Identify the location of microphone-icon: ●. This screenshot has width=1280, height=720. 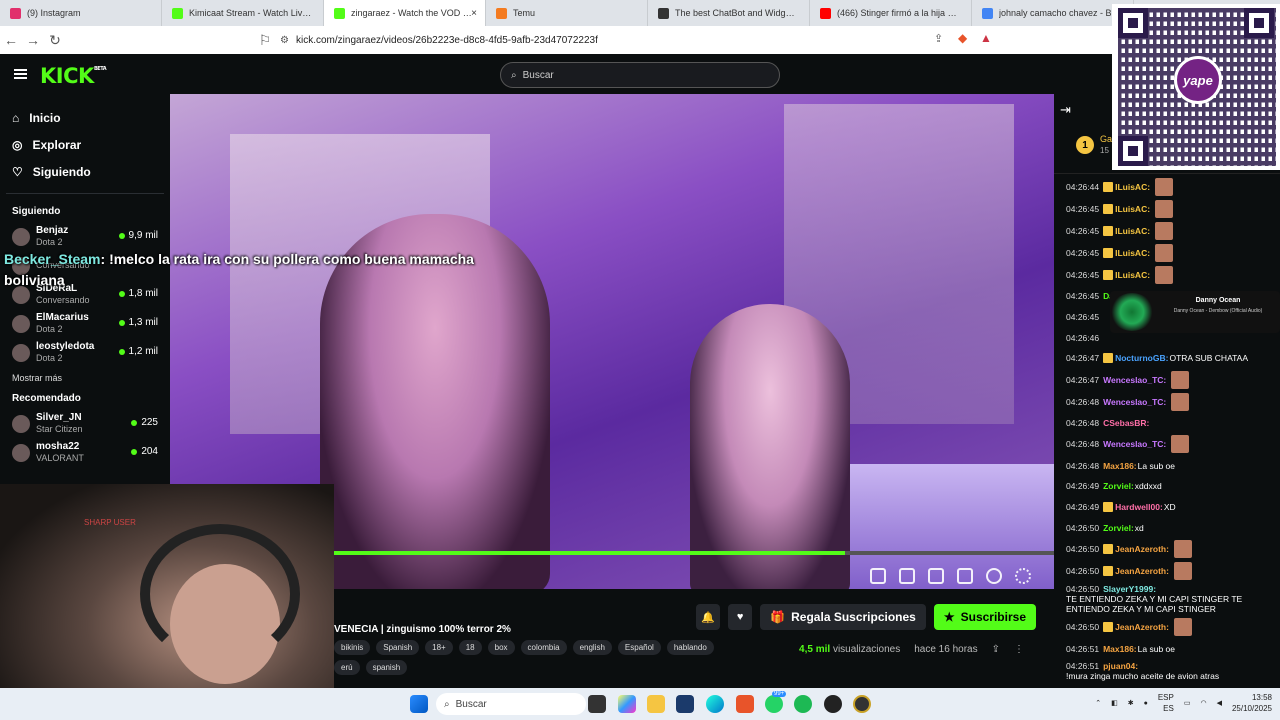
(1146, 703).